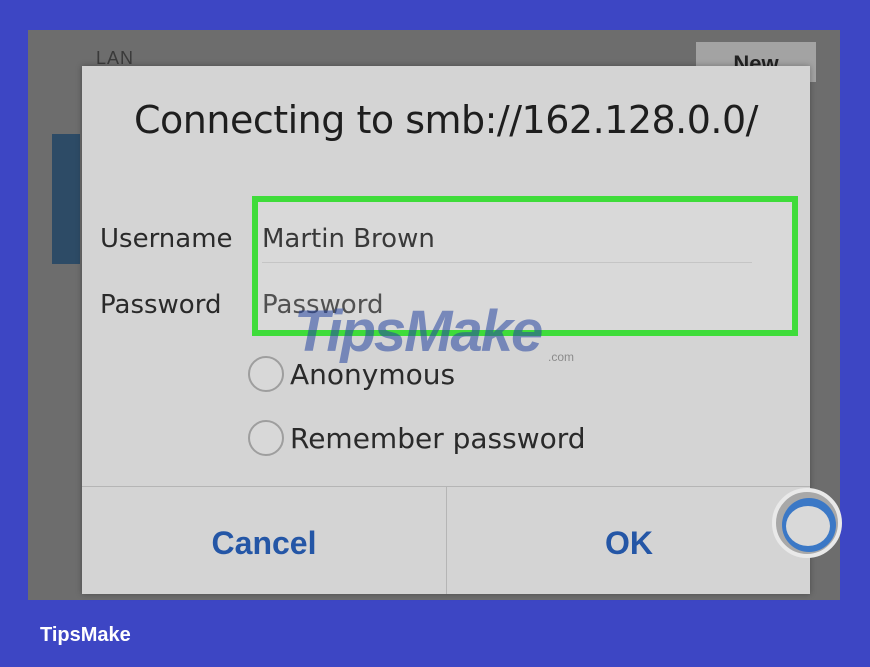 The width and height of the screenshot is (870, 667). What do you see at coordinates (446, 120) in the screenshot?
I see `dialog-title: Connecting to smb://162.128.0.0/` at bounding box center [446, 120].